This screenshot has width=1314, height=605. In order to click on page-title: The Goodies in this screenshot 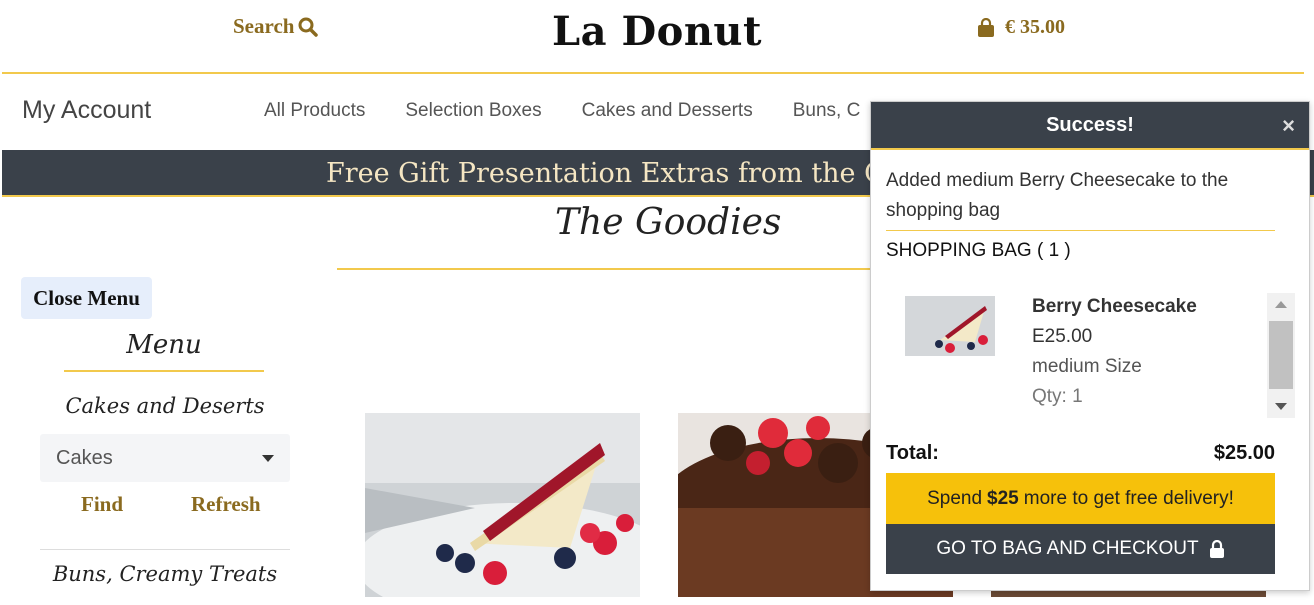, I will do `click(668, 222)`.